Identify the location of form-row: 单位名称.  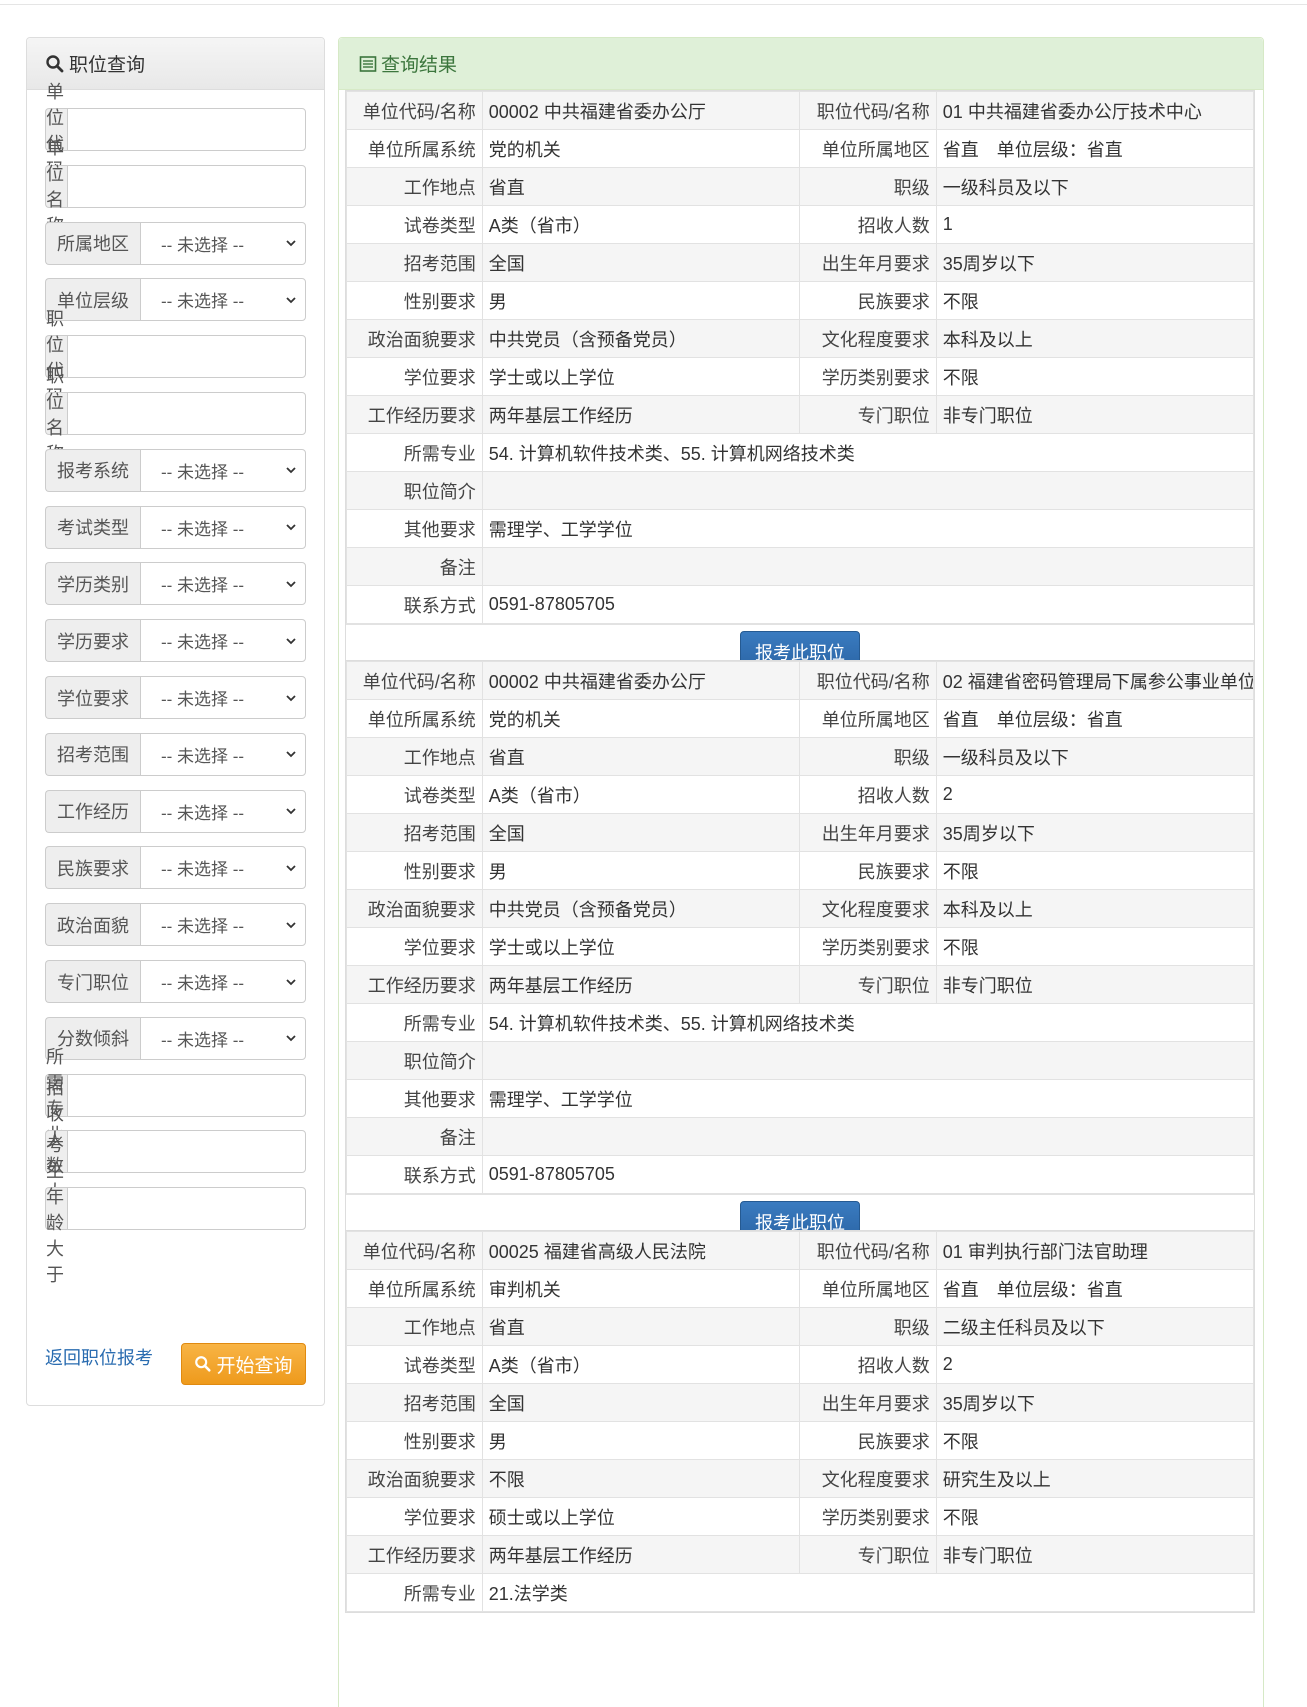
(175, 187).